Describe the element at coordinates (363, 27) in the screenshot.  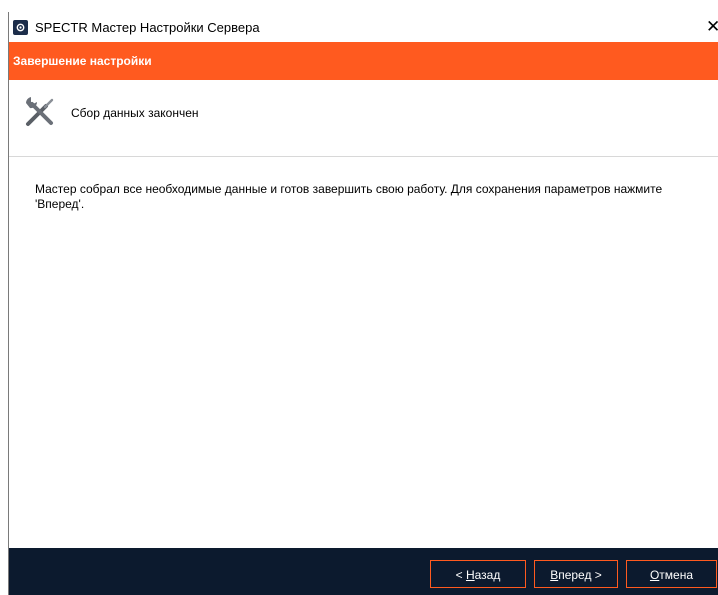
I see `title-bar: SPECTR Мастер Настройки Сервера ✕` at that location.